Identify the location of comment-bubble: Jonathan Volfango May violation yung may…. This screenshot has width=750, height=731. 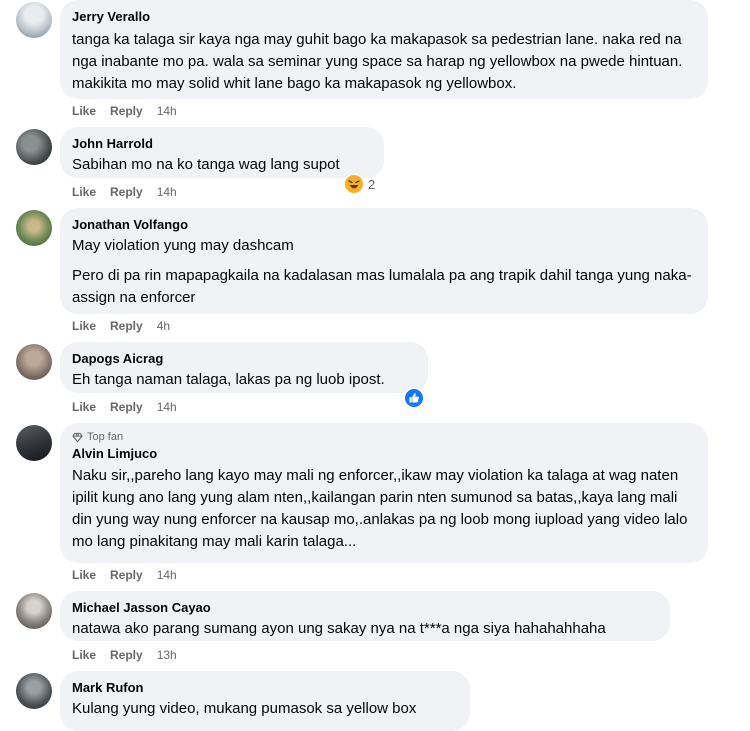
(384, 261).